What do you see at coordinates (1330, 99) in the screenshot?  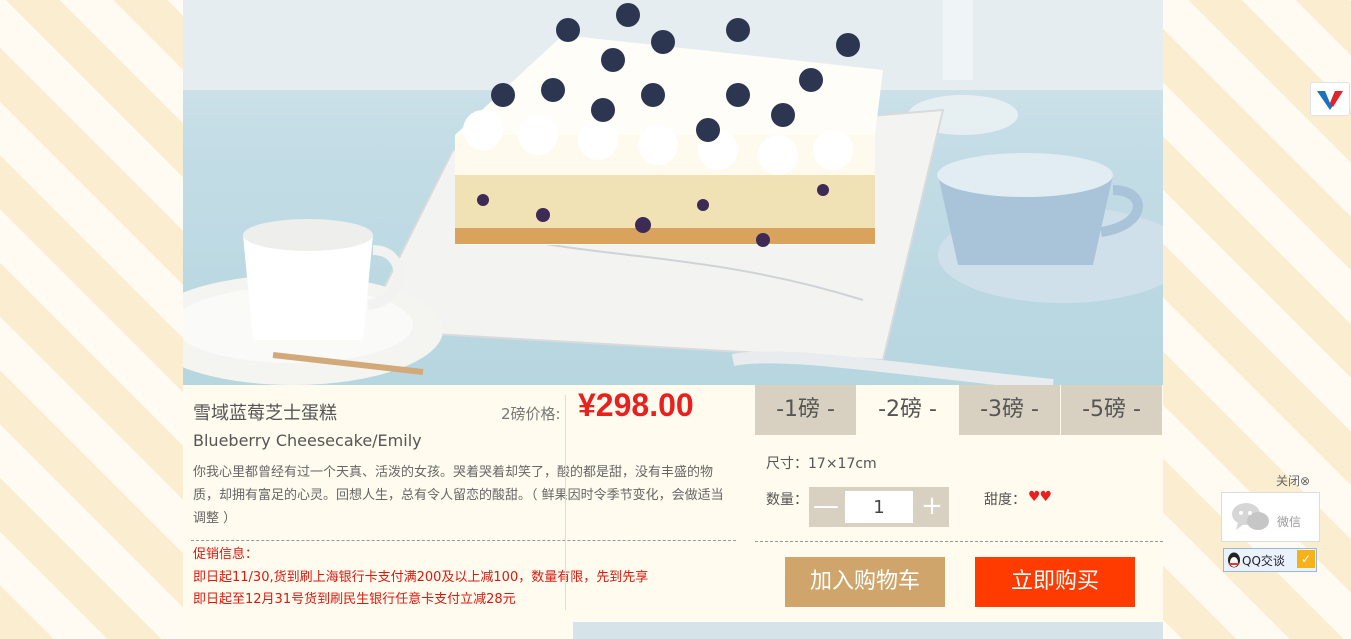 I see `v-logo-icon` at bounding box center [1330, 99].